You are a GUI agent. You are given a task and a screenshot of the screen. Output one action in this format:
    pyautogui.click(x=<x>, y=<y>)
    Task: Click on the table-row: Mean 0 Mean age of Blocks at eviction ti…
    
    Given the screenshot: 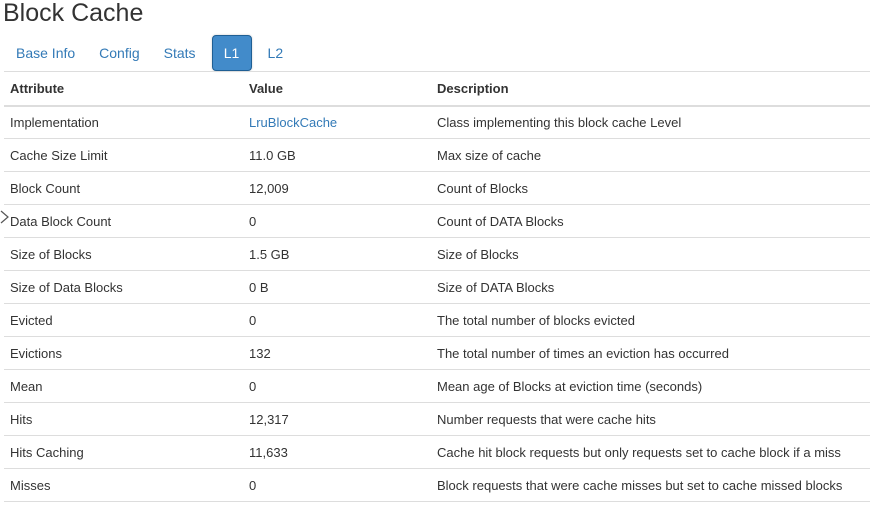 What is the action you would take?
    pyautogui.click(x=437, y=386)
    